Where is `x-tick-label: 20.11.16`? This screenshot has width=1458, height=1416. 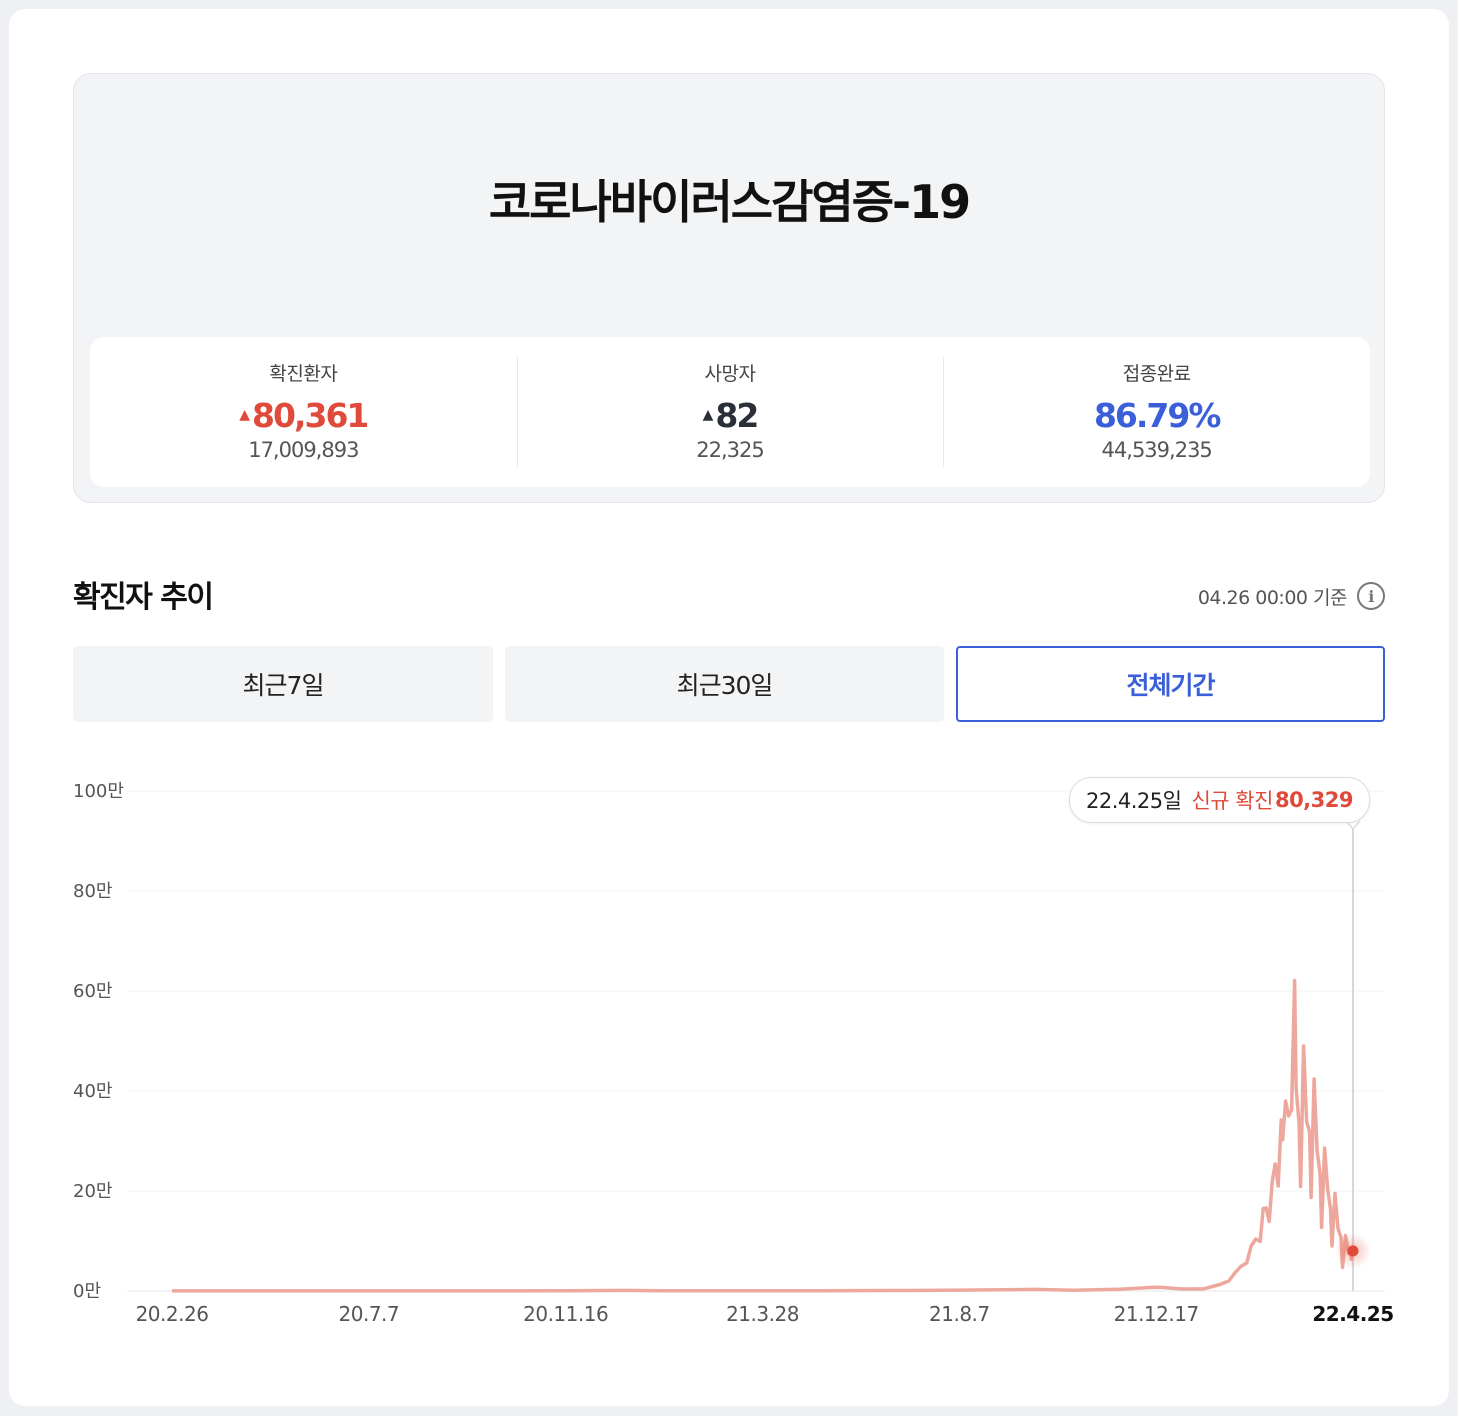
x-tick-label: 20.11.16 is located at coordinates (565, 1314).